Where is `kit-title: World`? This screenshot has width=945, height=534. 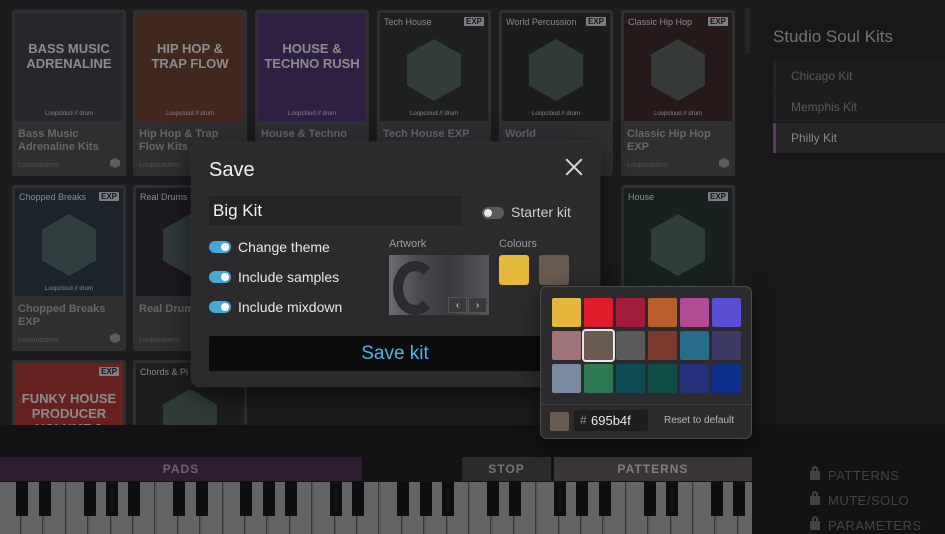
kit-title: World is located at coordinates (520, 134).